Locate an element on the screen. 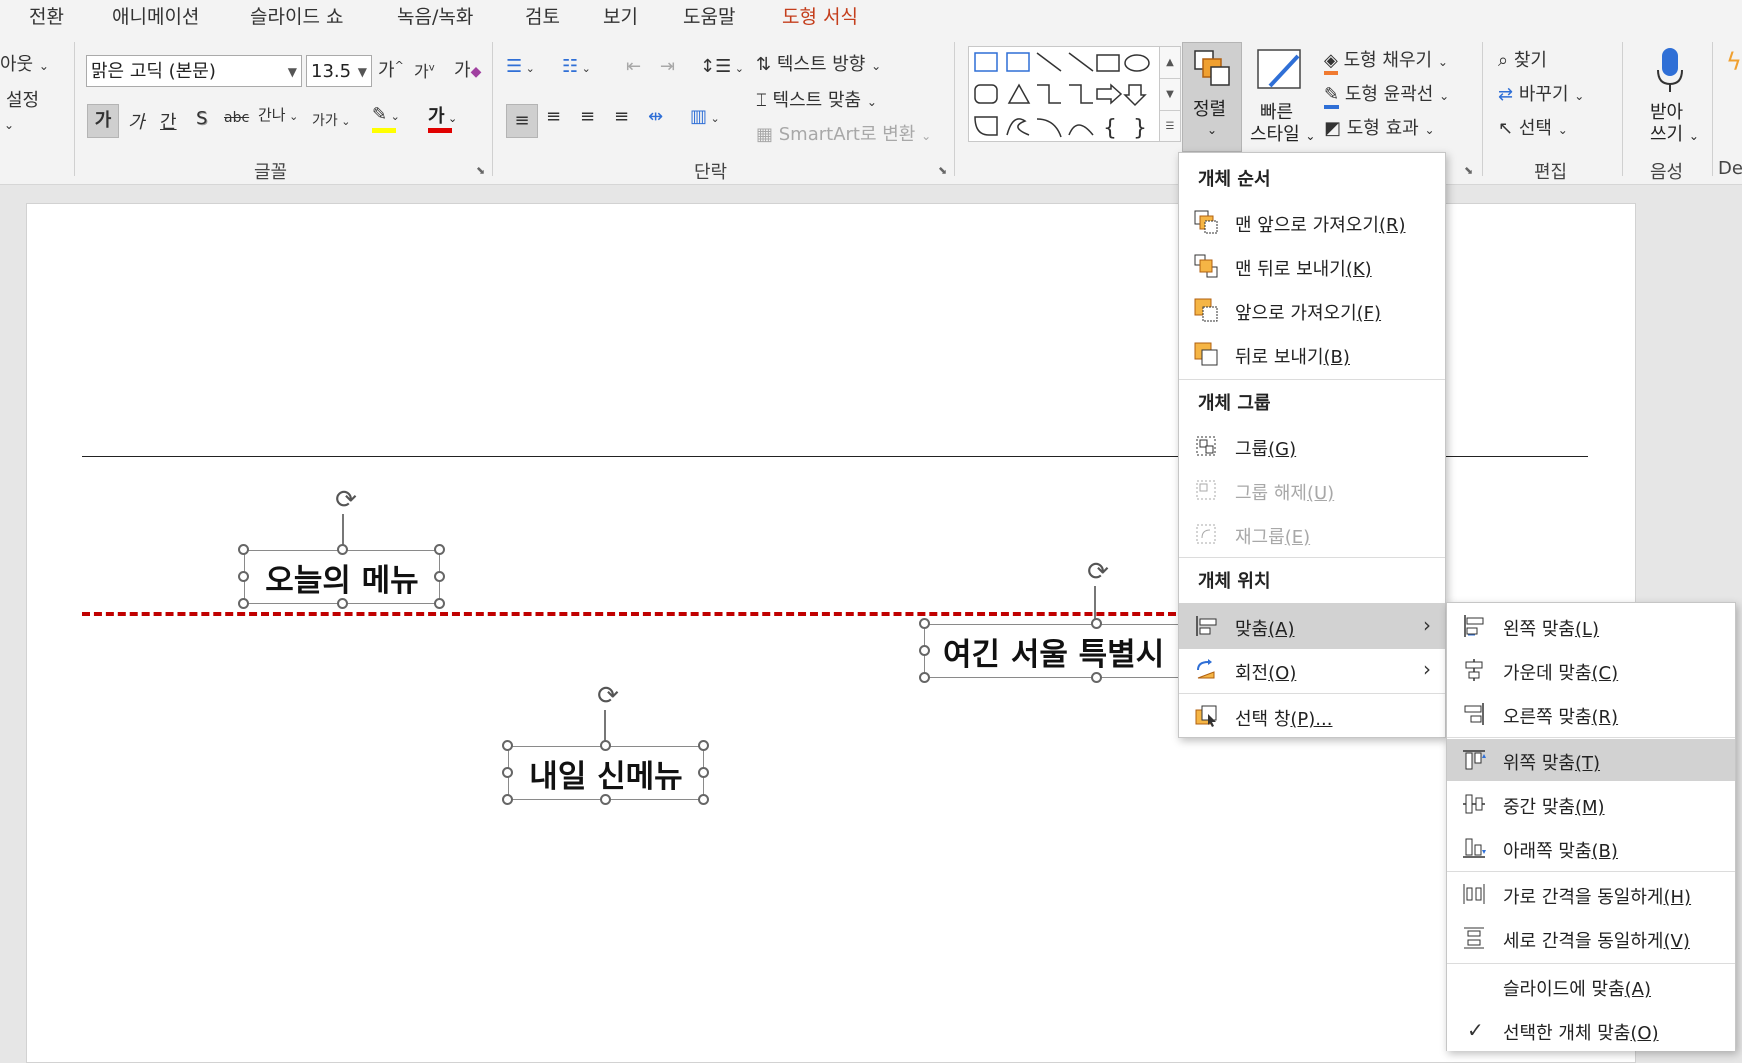 The image size is (1742, 1063). replace-button: ⇄ 바꾸기 ⌄ is located at coordinates (1541, 93).